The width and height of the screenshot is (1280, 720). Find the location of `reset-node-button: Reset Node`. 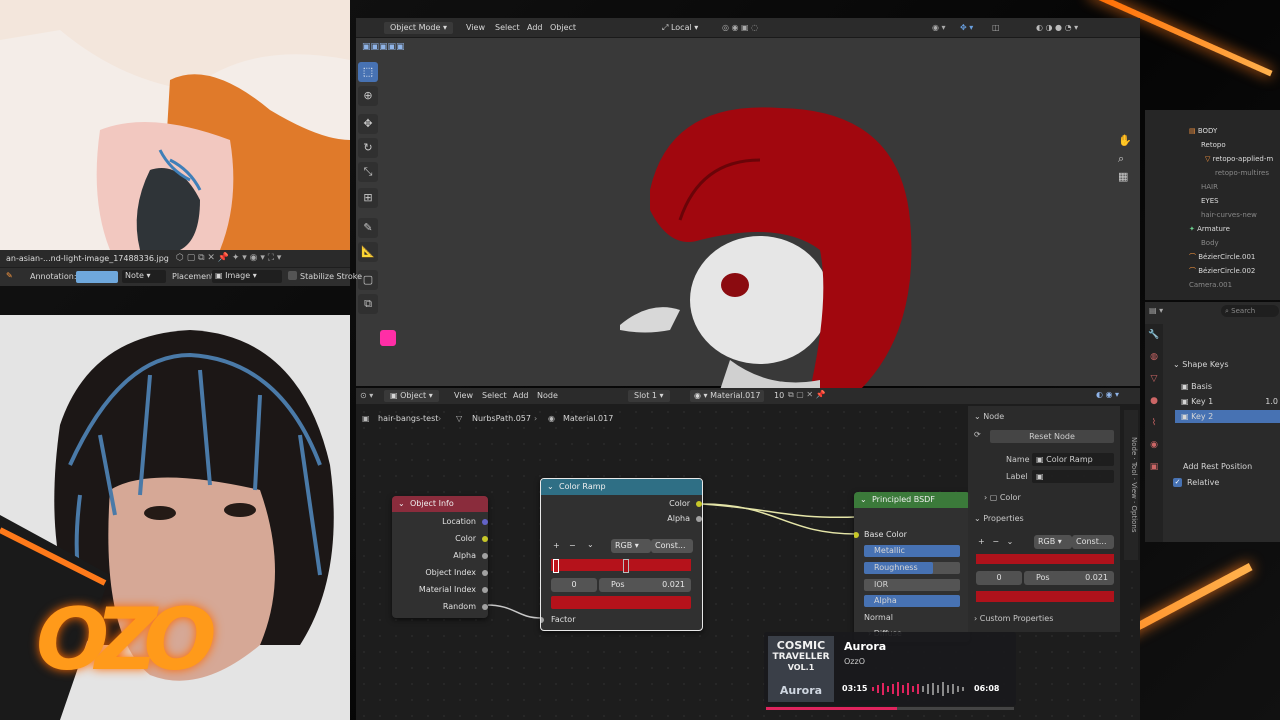

reset-node-button: Reset Node is located at coordinates (1052, 436).